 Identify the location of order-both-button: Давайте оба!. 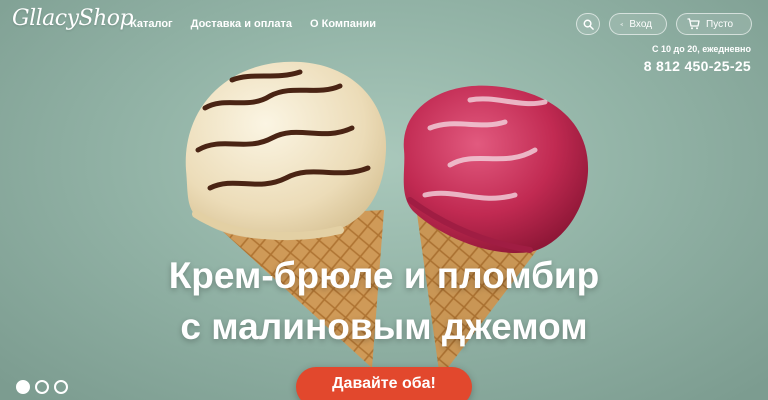
(384, 383).